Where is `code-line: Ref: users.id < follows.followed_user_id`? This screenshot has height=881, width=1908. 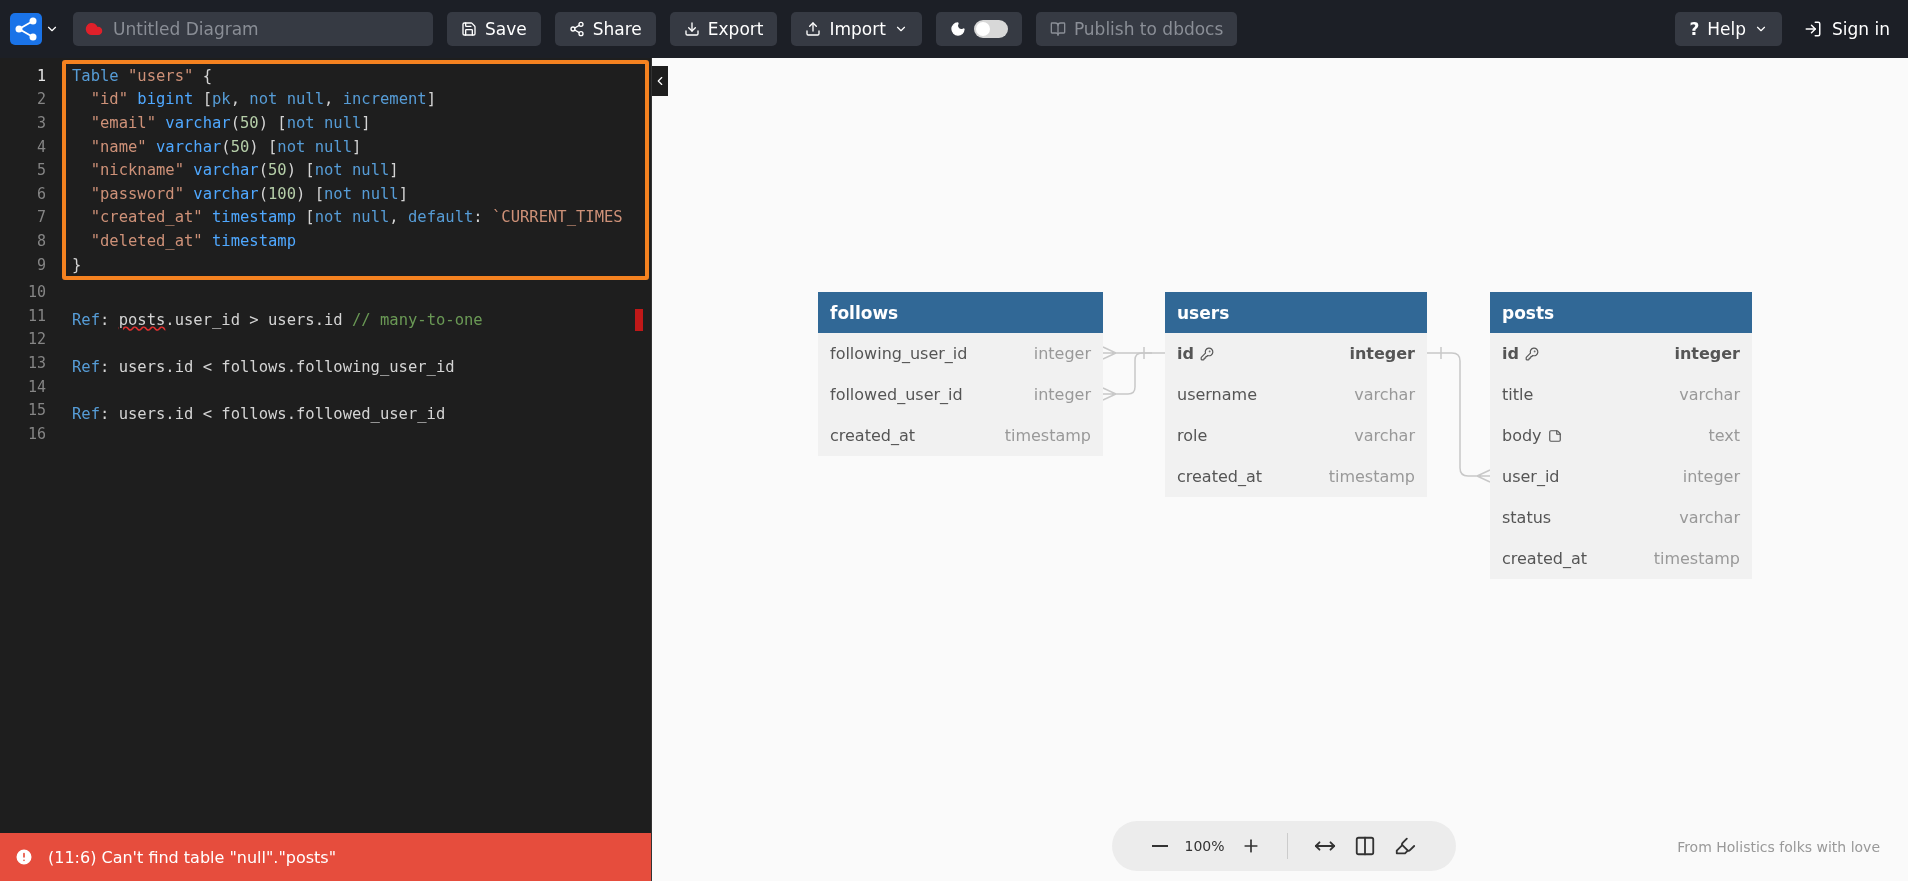 code-line: Ref: users.id < follows.followed_user_id is located at coordinates (259, 414).